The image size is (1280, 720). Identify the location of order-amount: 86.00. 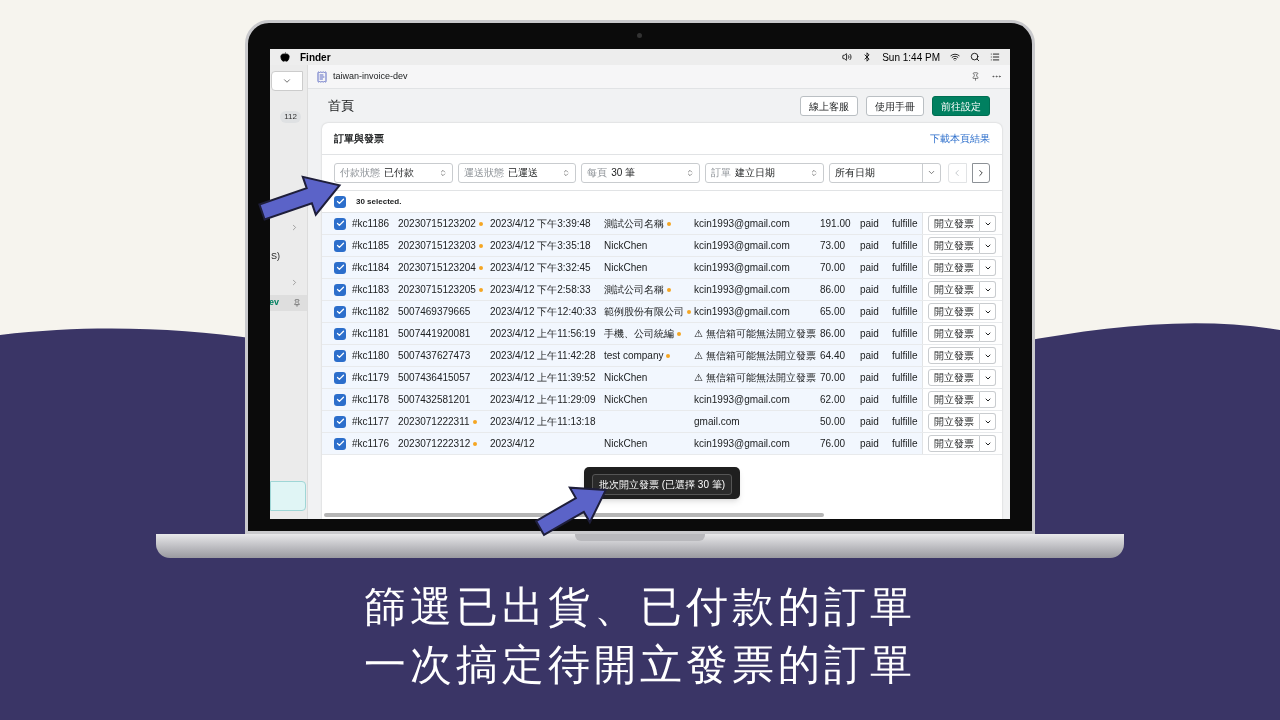
(833, 333).